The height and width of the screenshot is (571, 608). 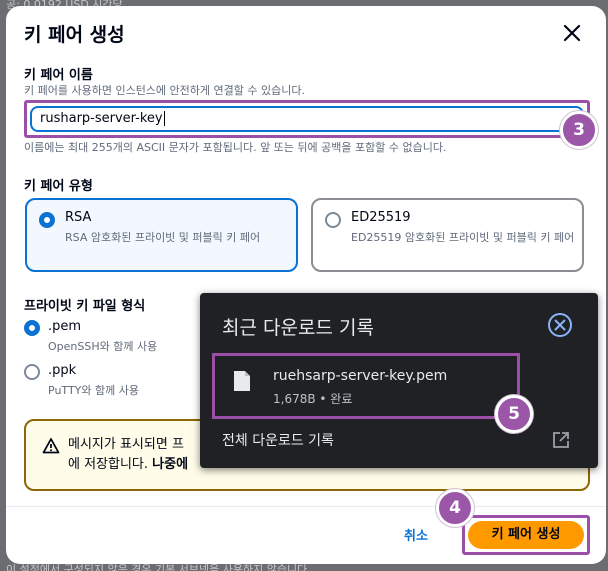 I want to click on ppk-title: .ppk, so click(x=62, y=370).